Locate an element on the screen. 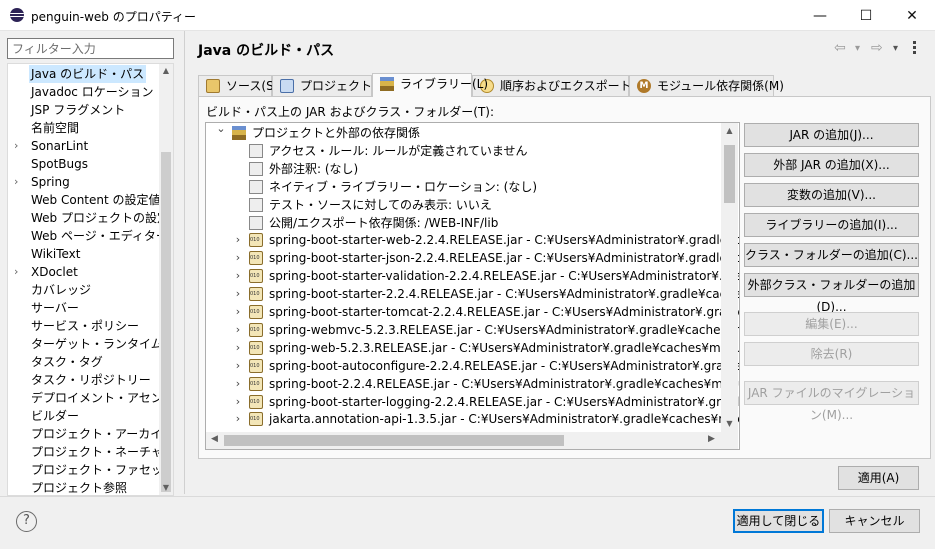 This screenshot has height=549, width=935. nav-item: タスク・タグ is located at coordinates (84, 362).